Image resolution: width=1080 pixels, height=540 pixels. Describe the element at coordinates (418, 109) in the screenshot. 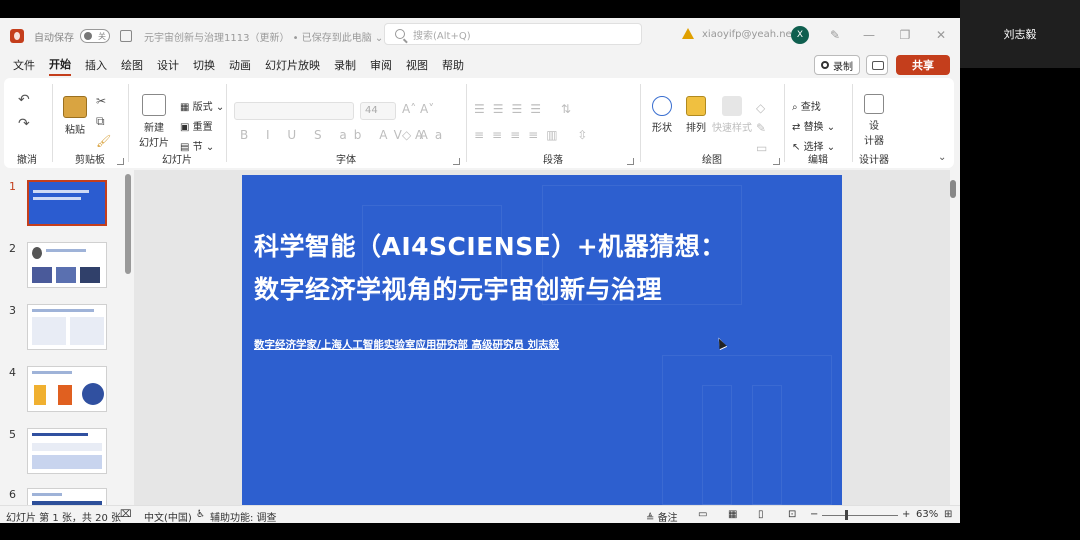

I see `grow-font-icon: A˄ A˅` at that location.